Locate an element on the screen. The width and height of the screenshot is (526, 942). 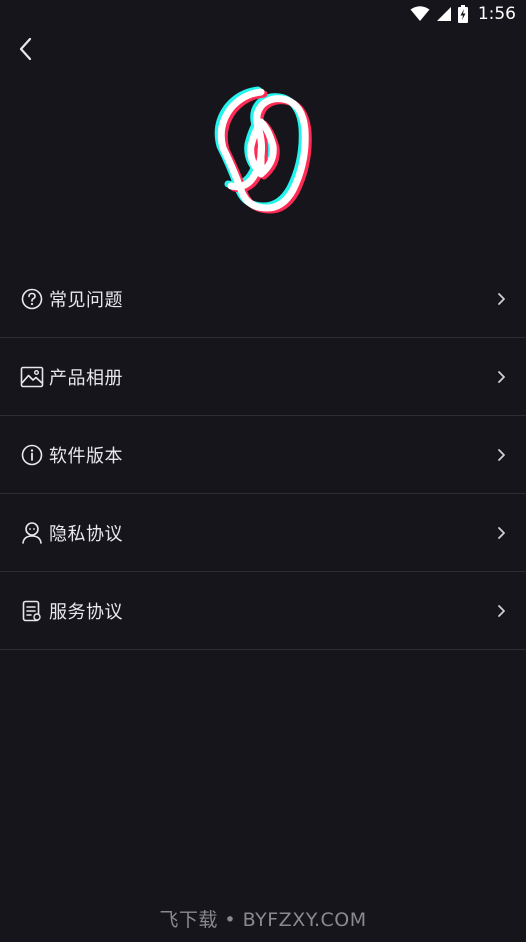
menu-item-label: 产品相册 is located at coordinates (86, 378).